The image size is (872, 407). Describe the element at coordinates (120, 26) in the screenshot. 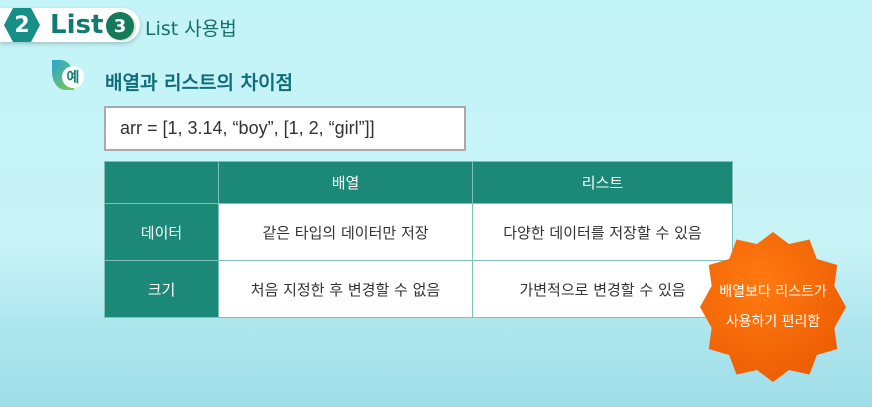

I see `section-number-badge: 3` at that location.